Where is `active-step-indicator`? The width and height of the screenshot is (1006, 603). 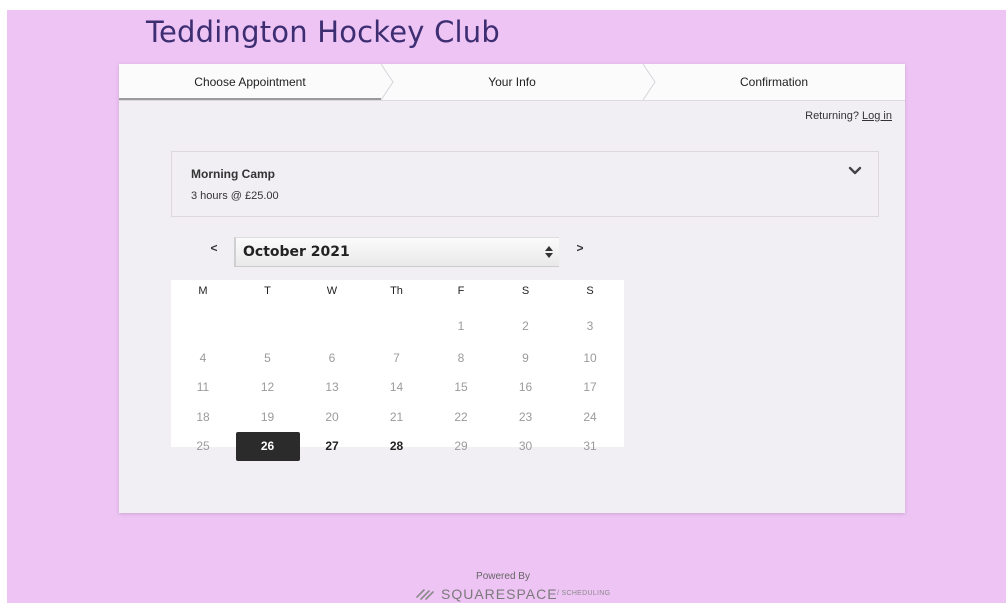
active-step-indicator is located at coordinates (250, 99).